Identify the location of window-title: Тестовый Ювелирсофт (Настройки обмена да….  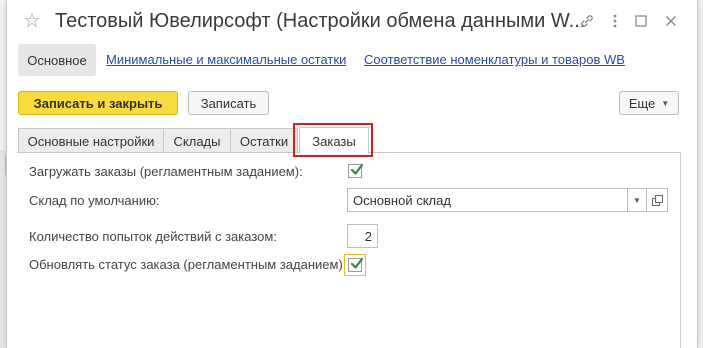
(320, 21).